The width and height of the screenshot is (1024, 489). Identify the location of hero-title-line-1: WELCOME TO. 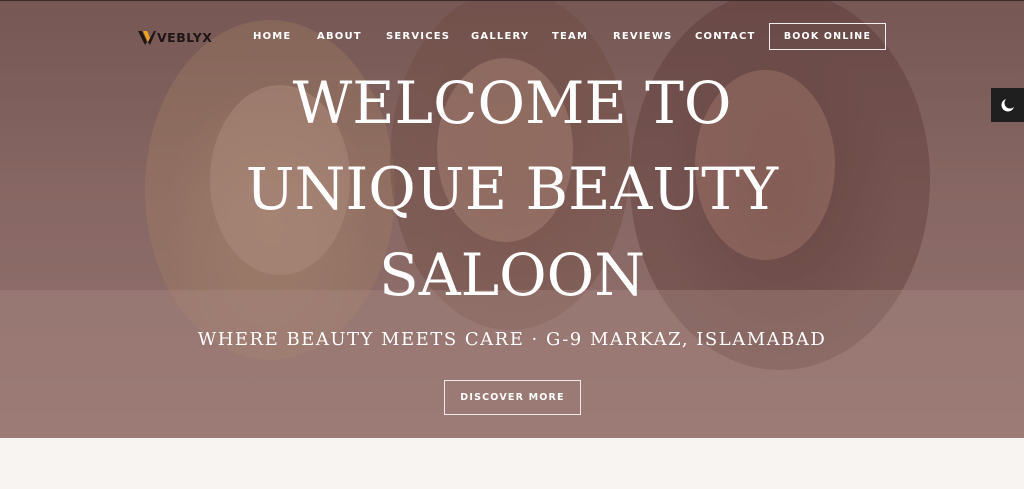
(512, 103).